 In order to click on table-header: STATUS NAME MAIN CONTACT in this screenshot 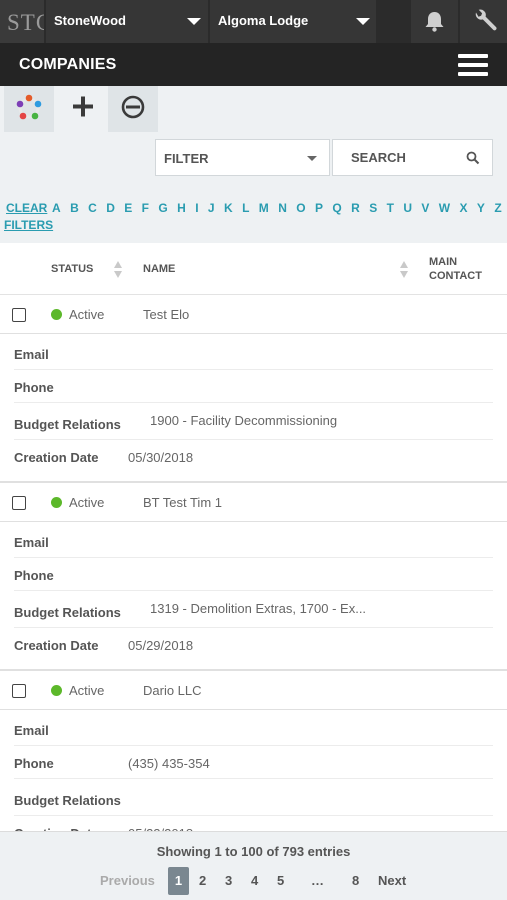, I will do `click(253, 269)`.